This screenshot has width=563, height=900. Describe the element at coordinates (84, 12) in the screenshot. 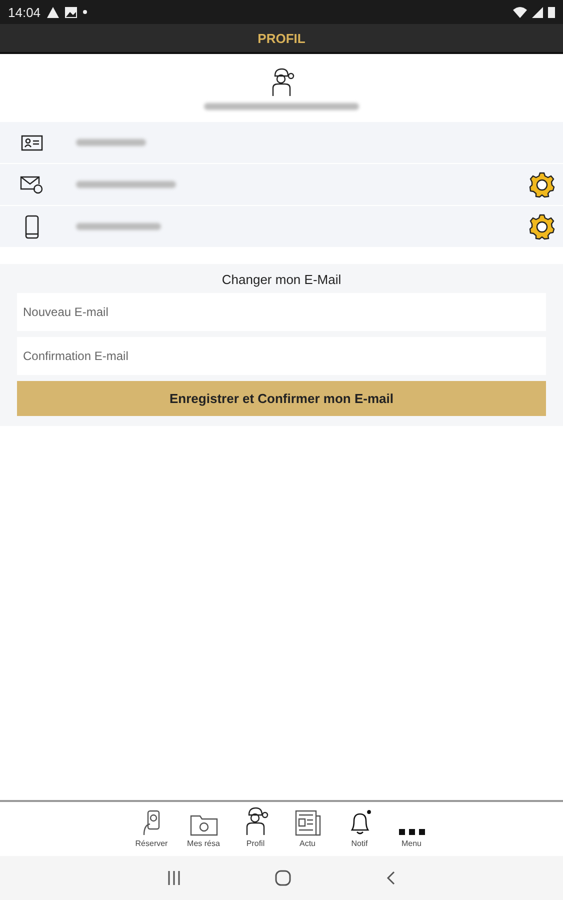

I see `dot-icon` at that location.